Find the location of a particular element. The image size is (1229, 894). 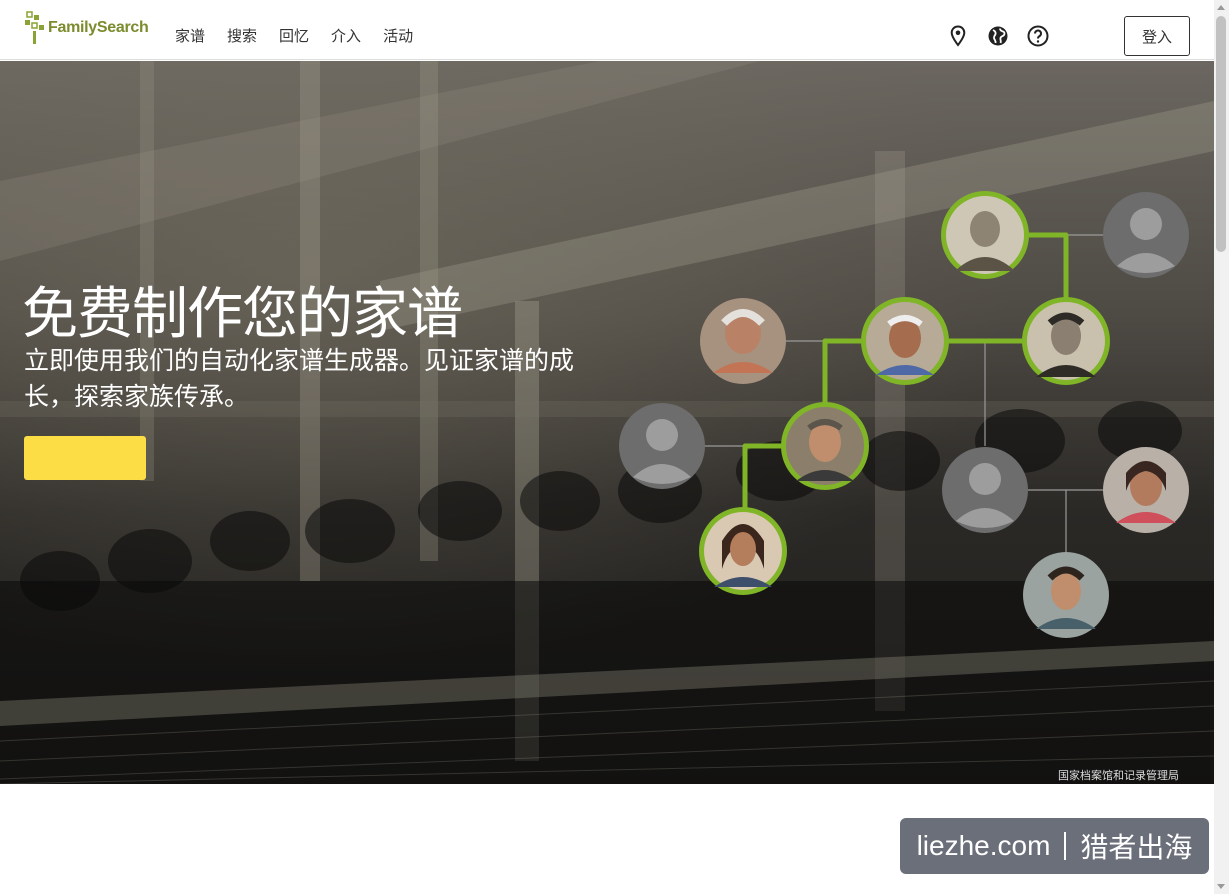

portrait-elderly-woman is located at coordinates (743, 341).